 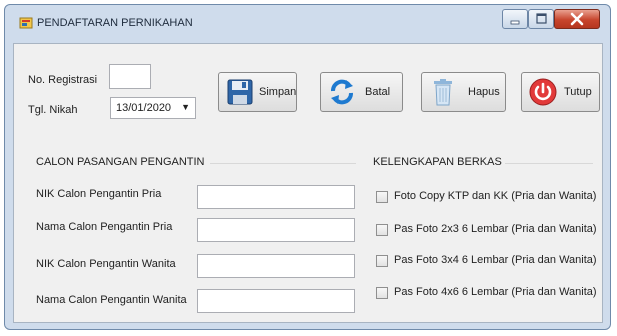 I want to click on nama-wanita-label: Nama Calon Pengantin Wanita, so click(x=111, y=300).